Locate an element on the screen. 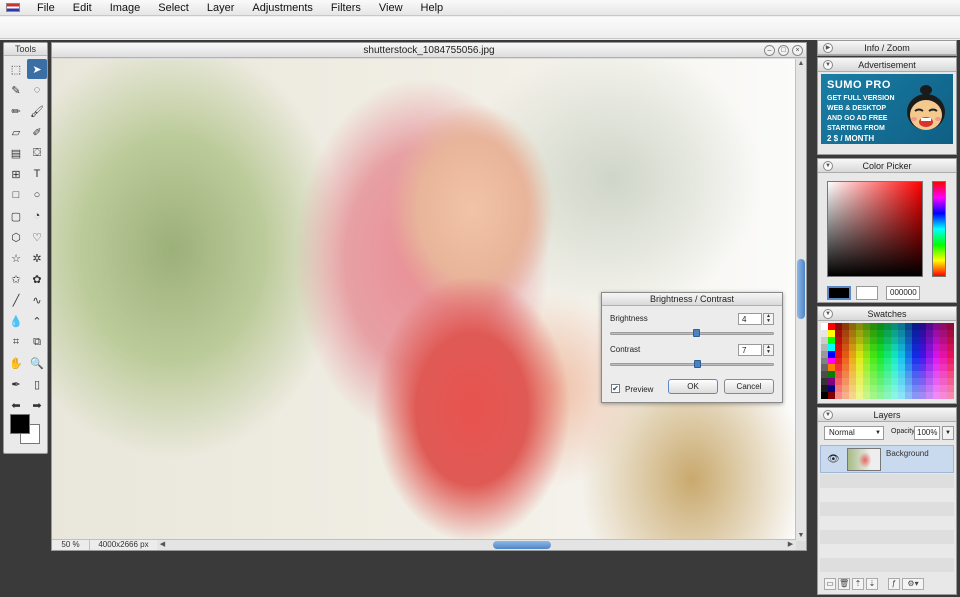  visibility-eye-icon: 👁 is located at coordinates (833, 459).